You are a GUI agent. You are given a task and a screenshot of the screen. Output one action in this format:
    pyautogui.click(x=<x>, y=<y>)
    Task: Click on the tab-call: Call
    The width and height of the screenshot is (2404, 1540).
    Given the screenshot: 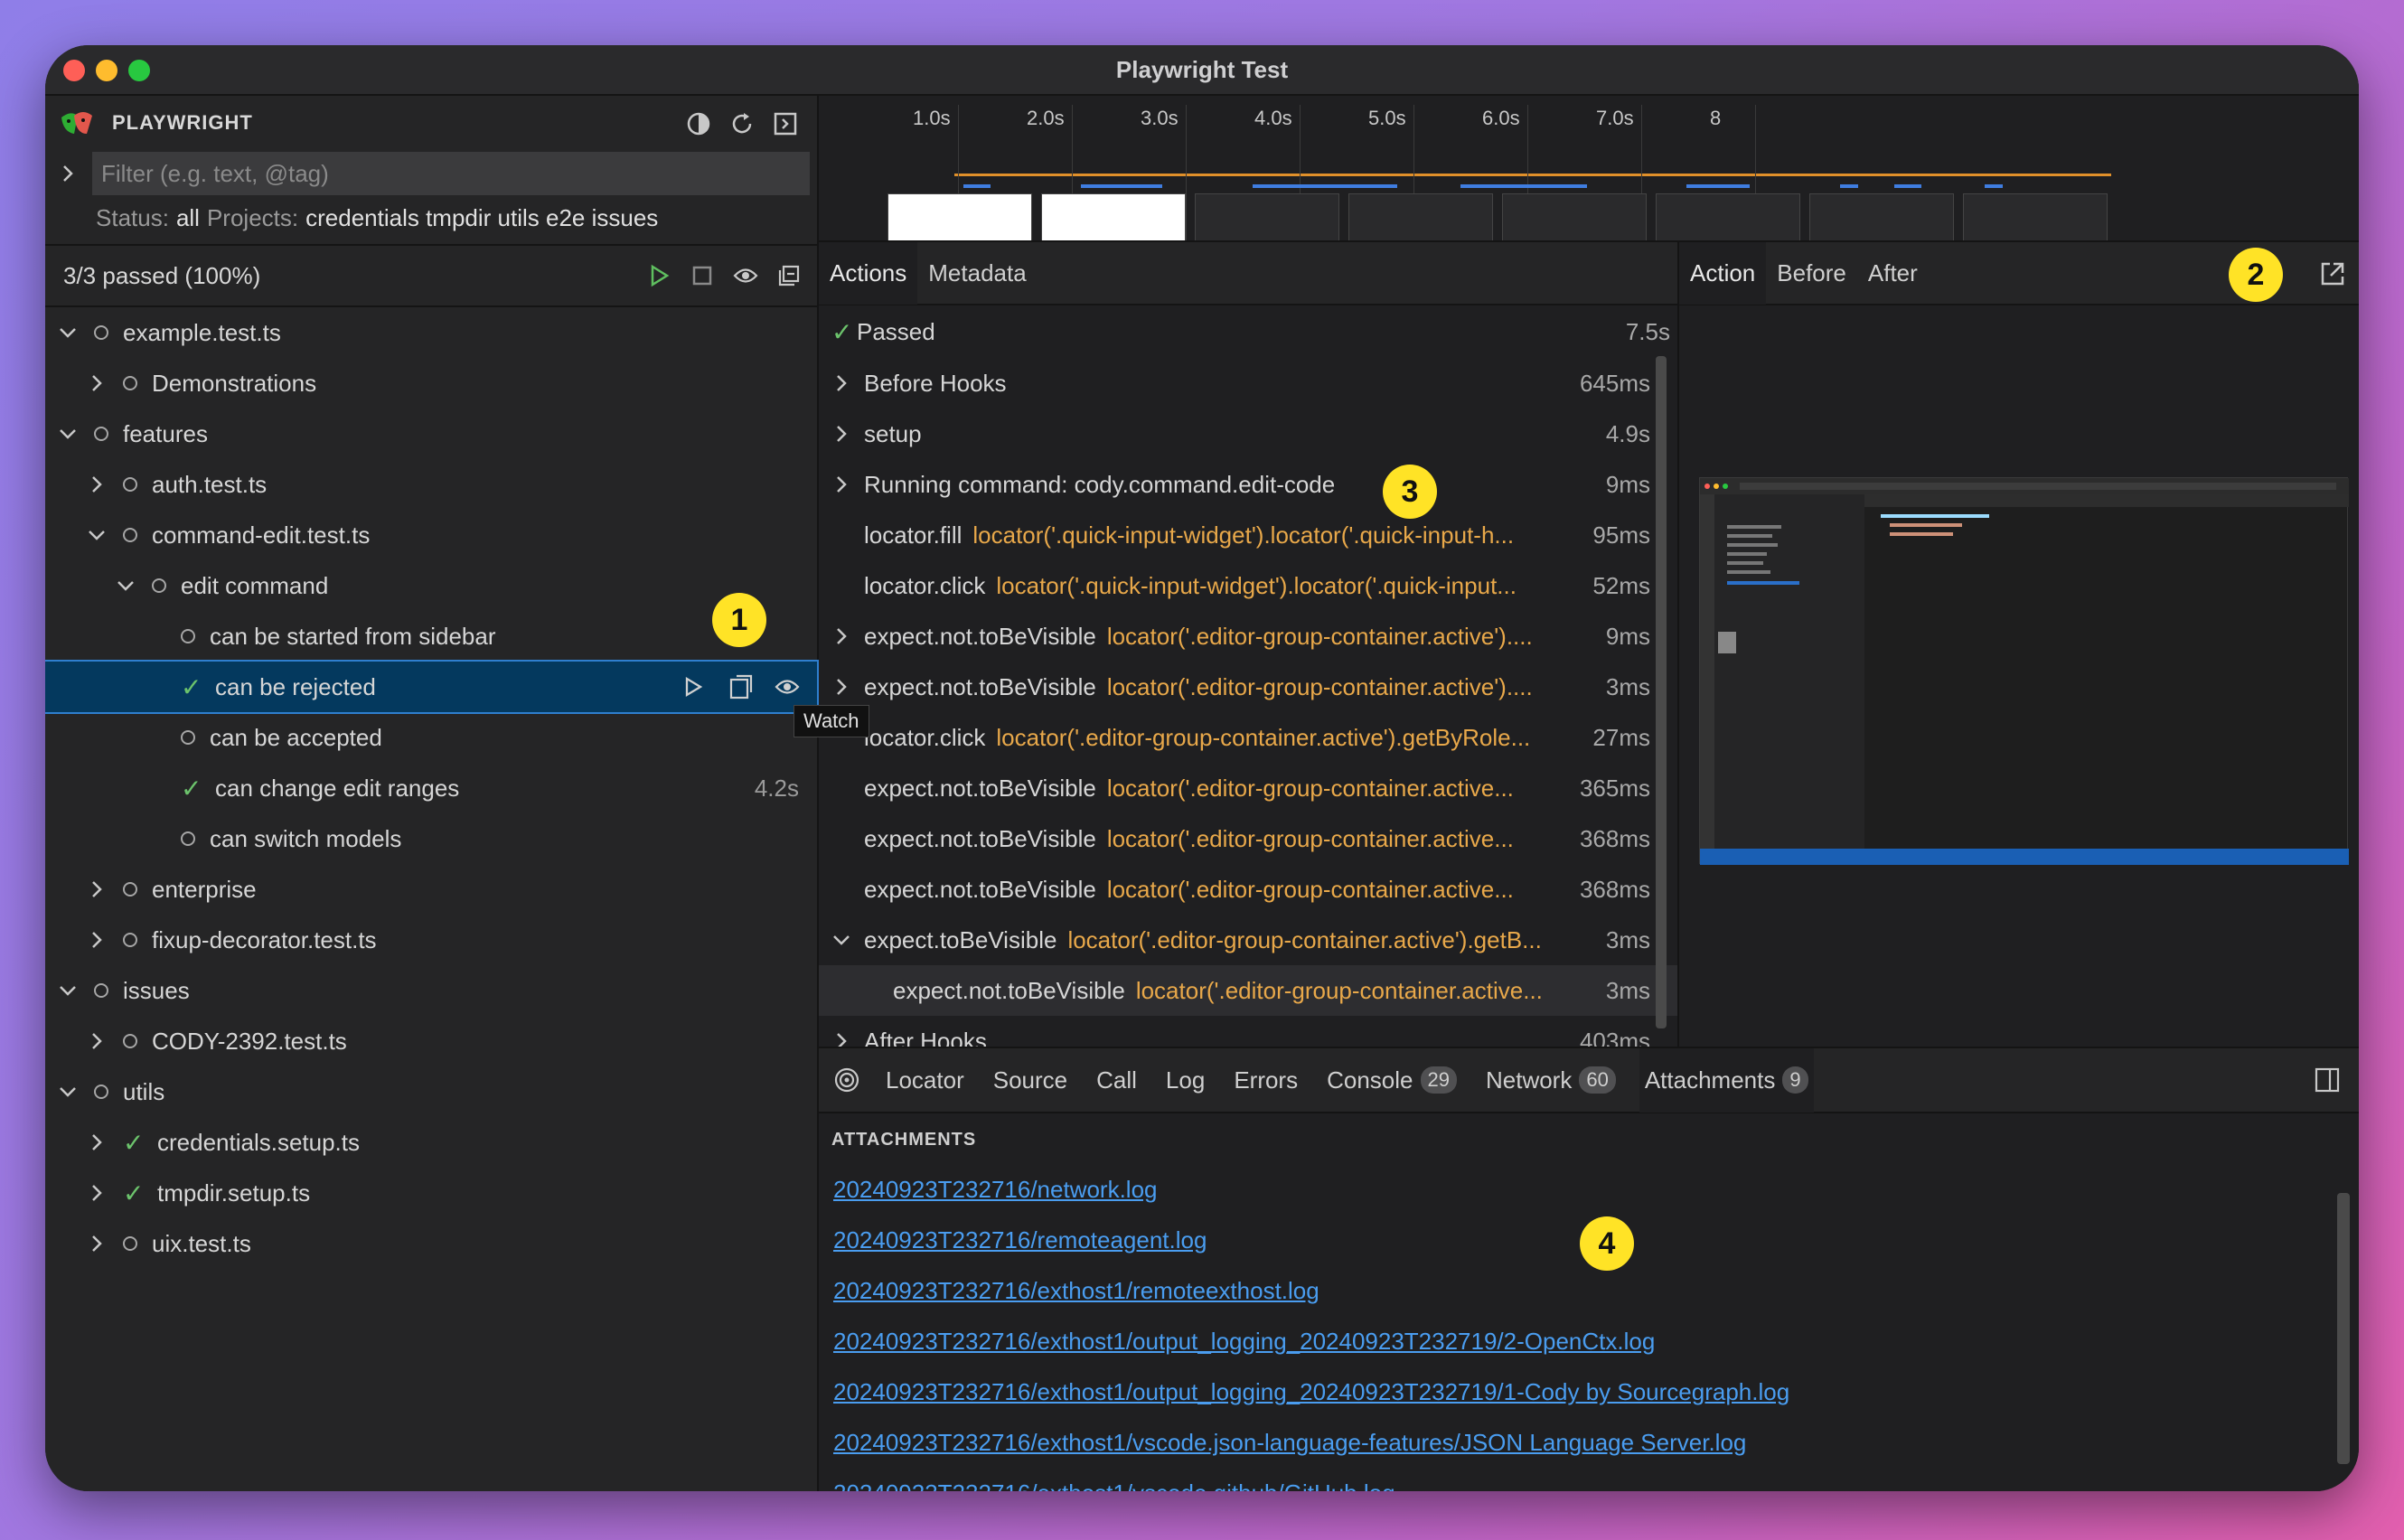 What is the action you would take?
    pyautogui.click(x=1116, y=1080)
    